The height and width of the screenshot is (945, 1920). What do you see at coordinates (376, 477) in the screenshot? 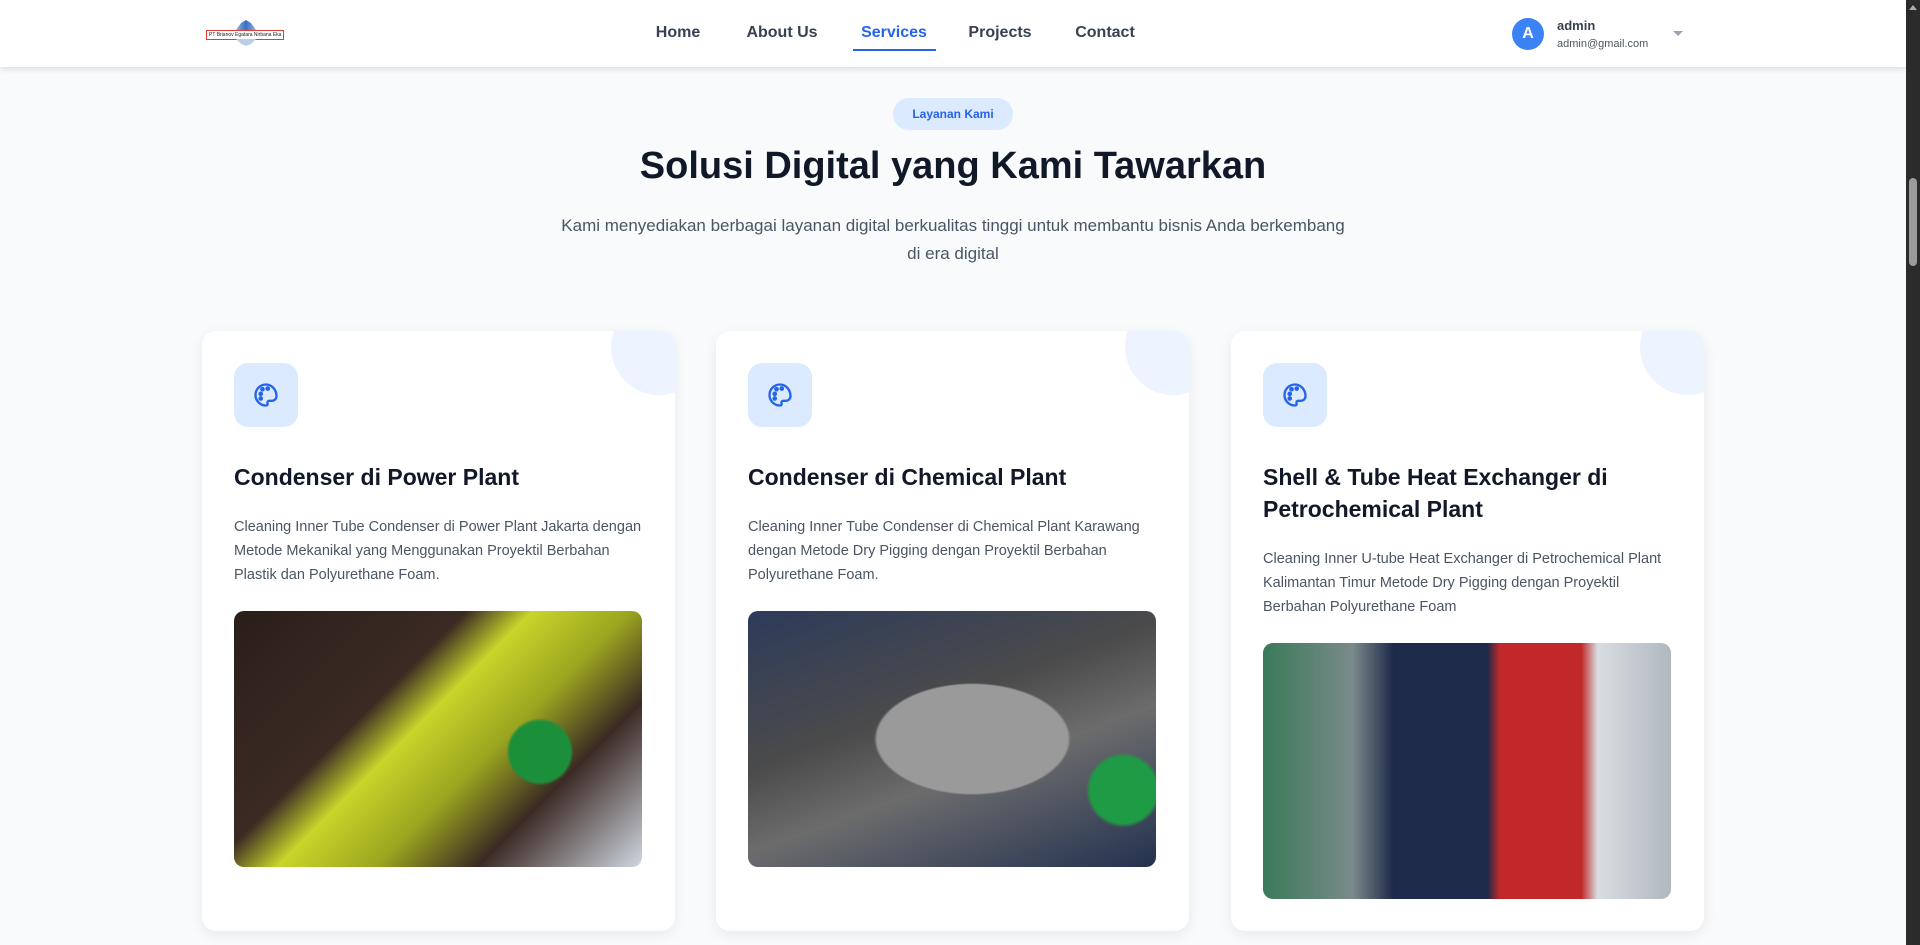
I see `service-title: Condenser di Power Plant` at bounding box center [376, 477].